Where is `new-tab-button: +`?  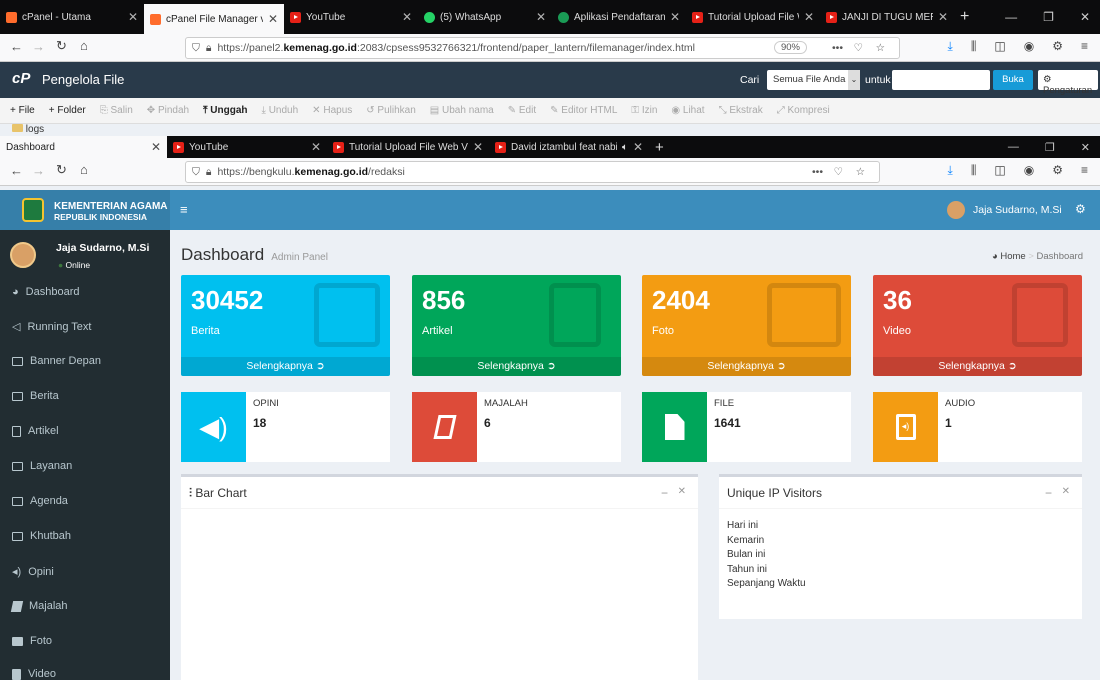
new-tab-button: + is located at coordinates (659, 147).